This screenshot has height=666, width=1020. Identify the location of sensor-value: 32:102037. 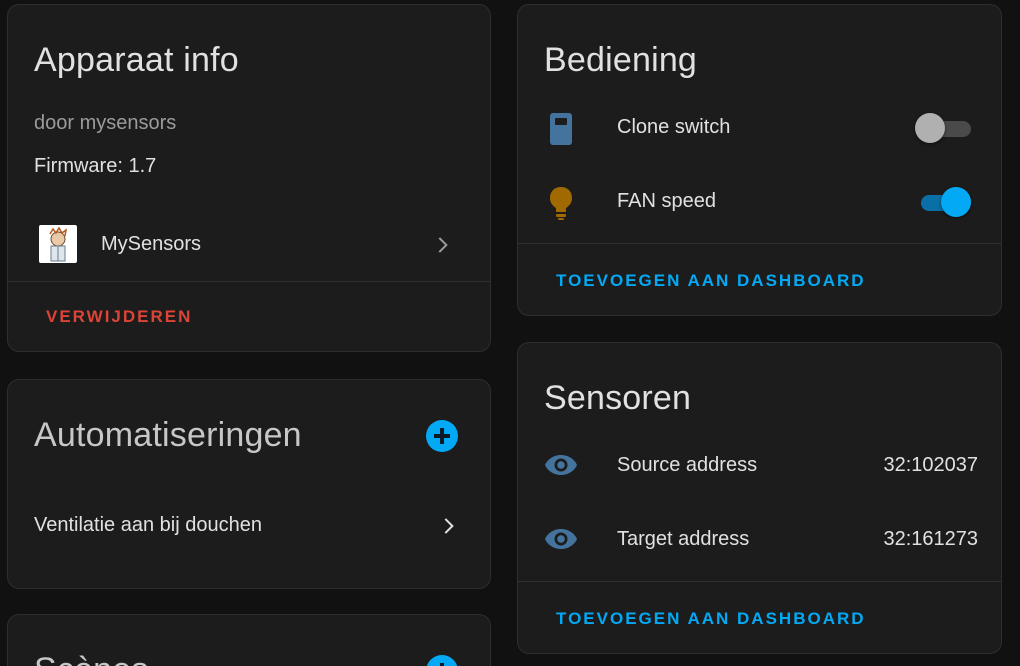
(930, 465).